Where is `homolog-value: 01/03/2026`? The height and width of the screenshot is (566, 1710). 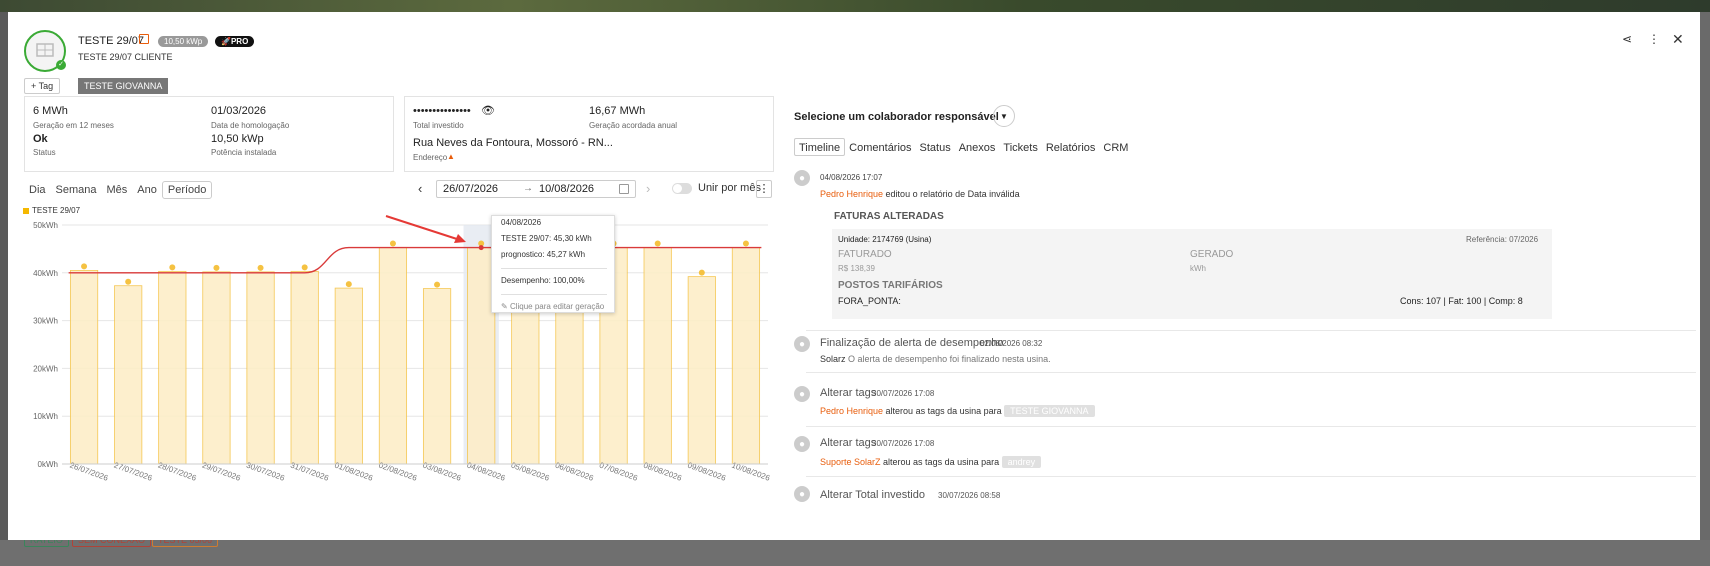 homolog-value: 01/03/2026 is located at coordinates (239, 111).